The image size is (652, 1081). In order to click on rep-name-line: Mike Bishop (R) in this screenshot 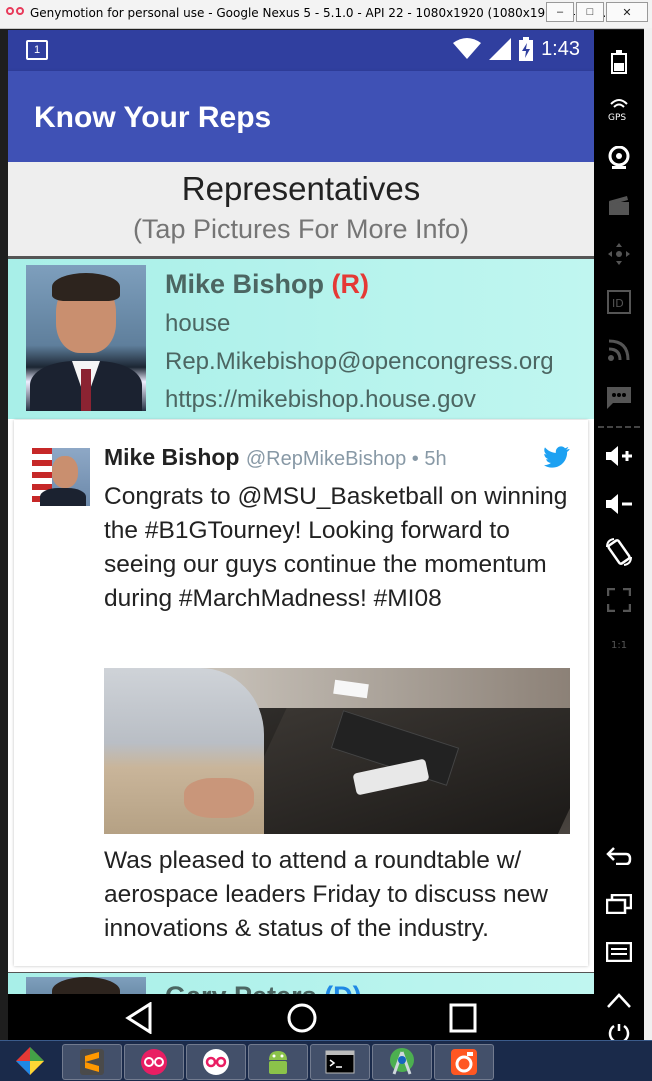, I will do `click(359, 284)`.